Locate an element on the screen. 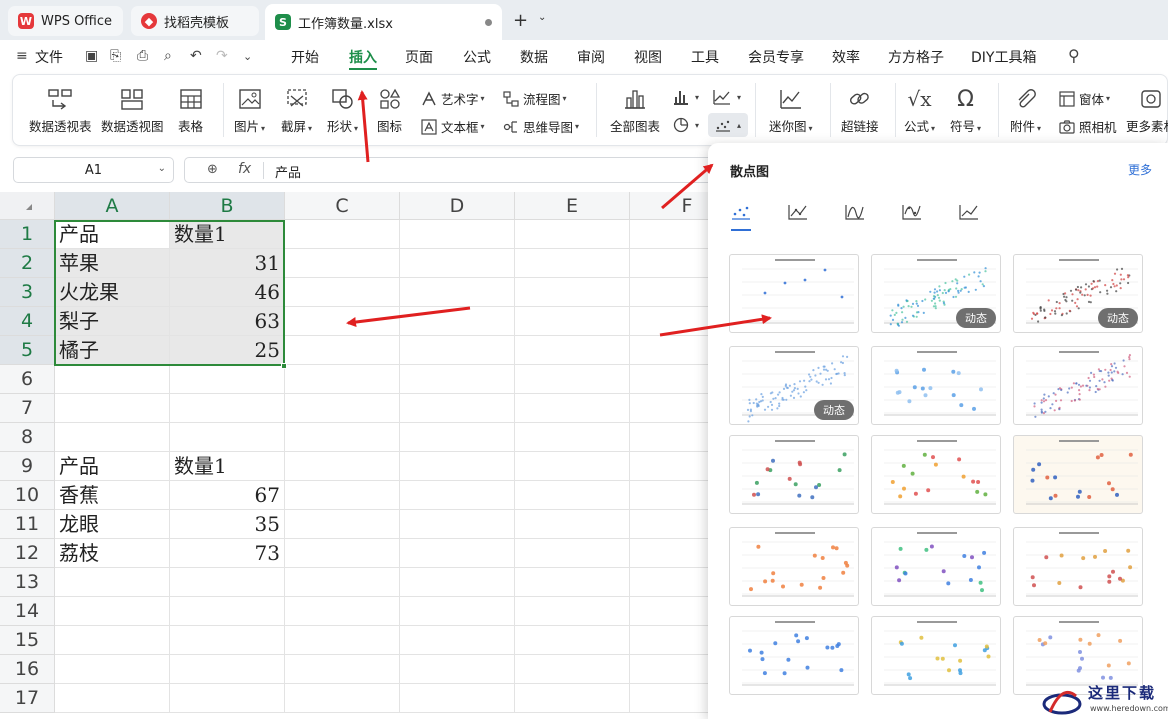  cell-c10 is located at coordinates (342, 495).